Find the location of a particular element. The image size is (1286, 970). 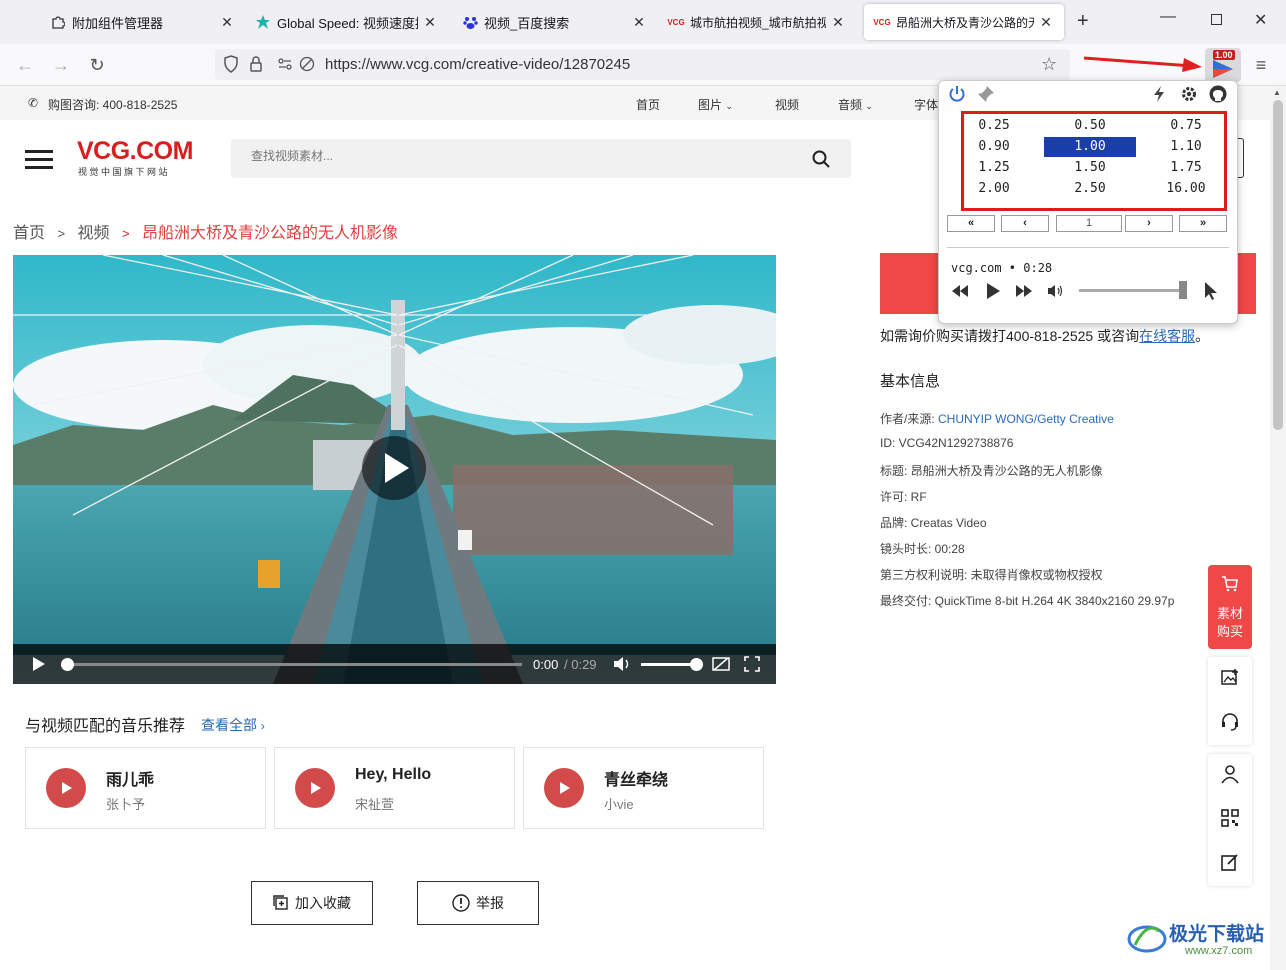

maximize-button is located at coordinates (1216, 19).